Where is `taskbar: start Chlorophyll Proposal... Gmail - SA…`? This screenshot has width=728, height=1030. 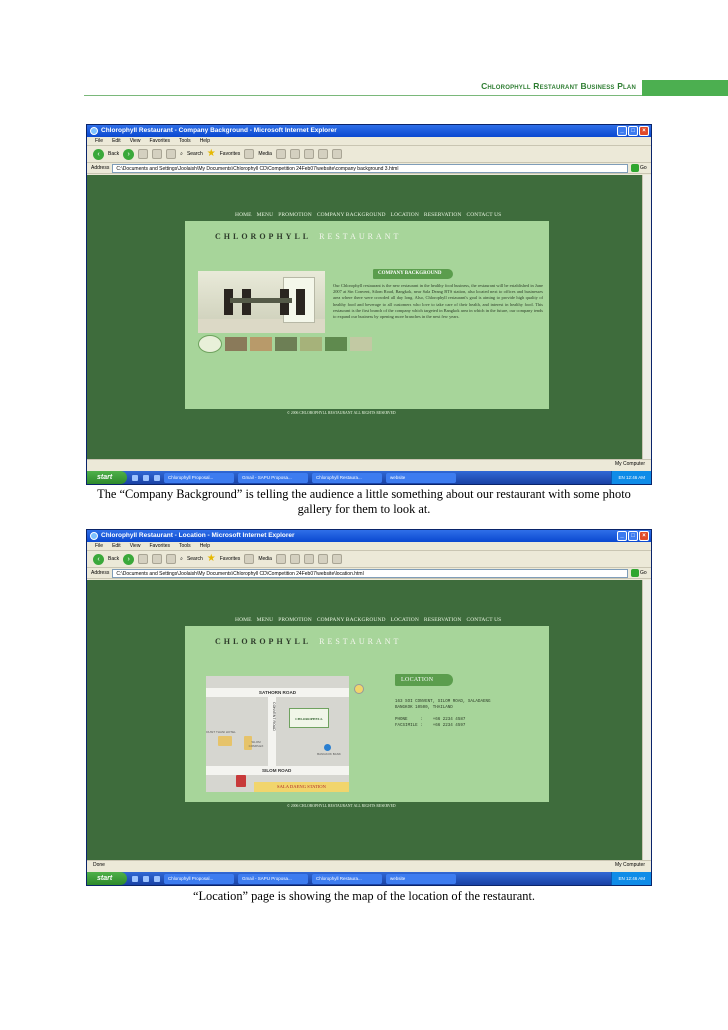
taskbar: start Chlorophyll Proposal... Gmail - SA… is located at coordinates (369, 878).